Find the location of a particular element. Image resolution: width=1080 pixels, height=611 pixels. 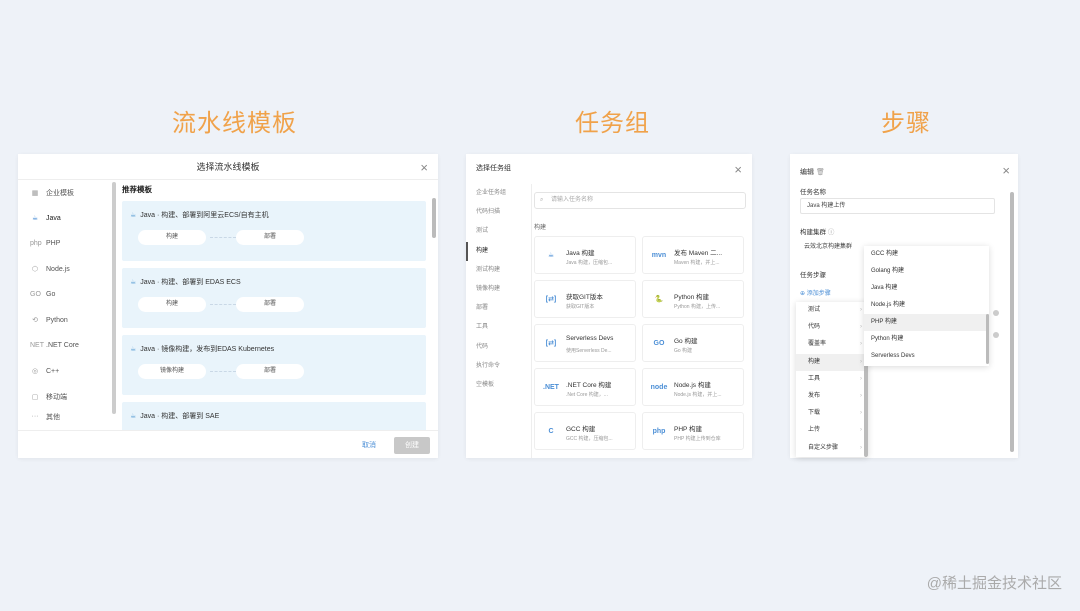

sidebar-item-label: .NET Core is located at coordinates (62, 346).